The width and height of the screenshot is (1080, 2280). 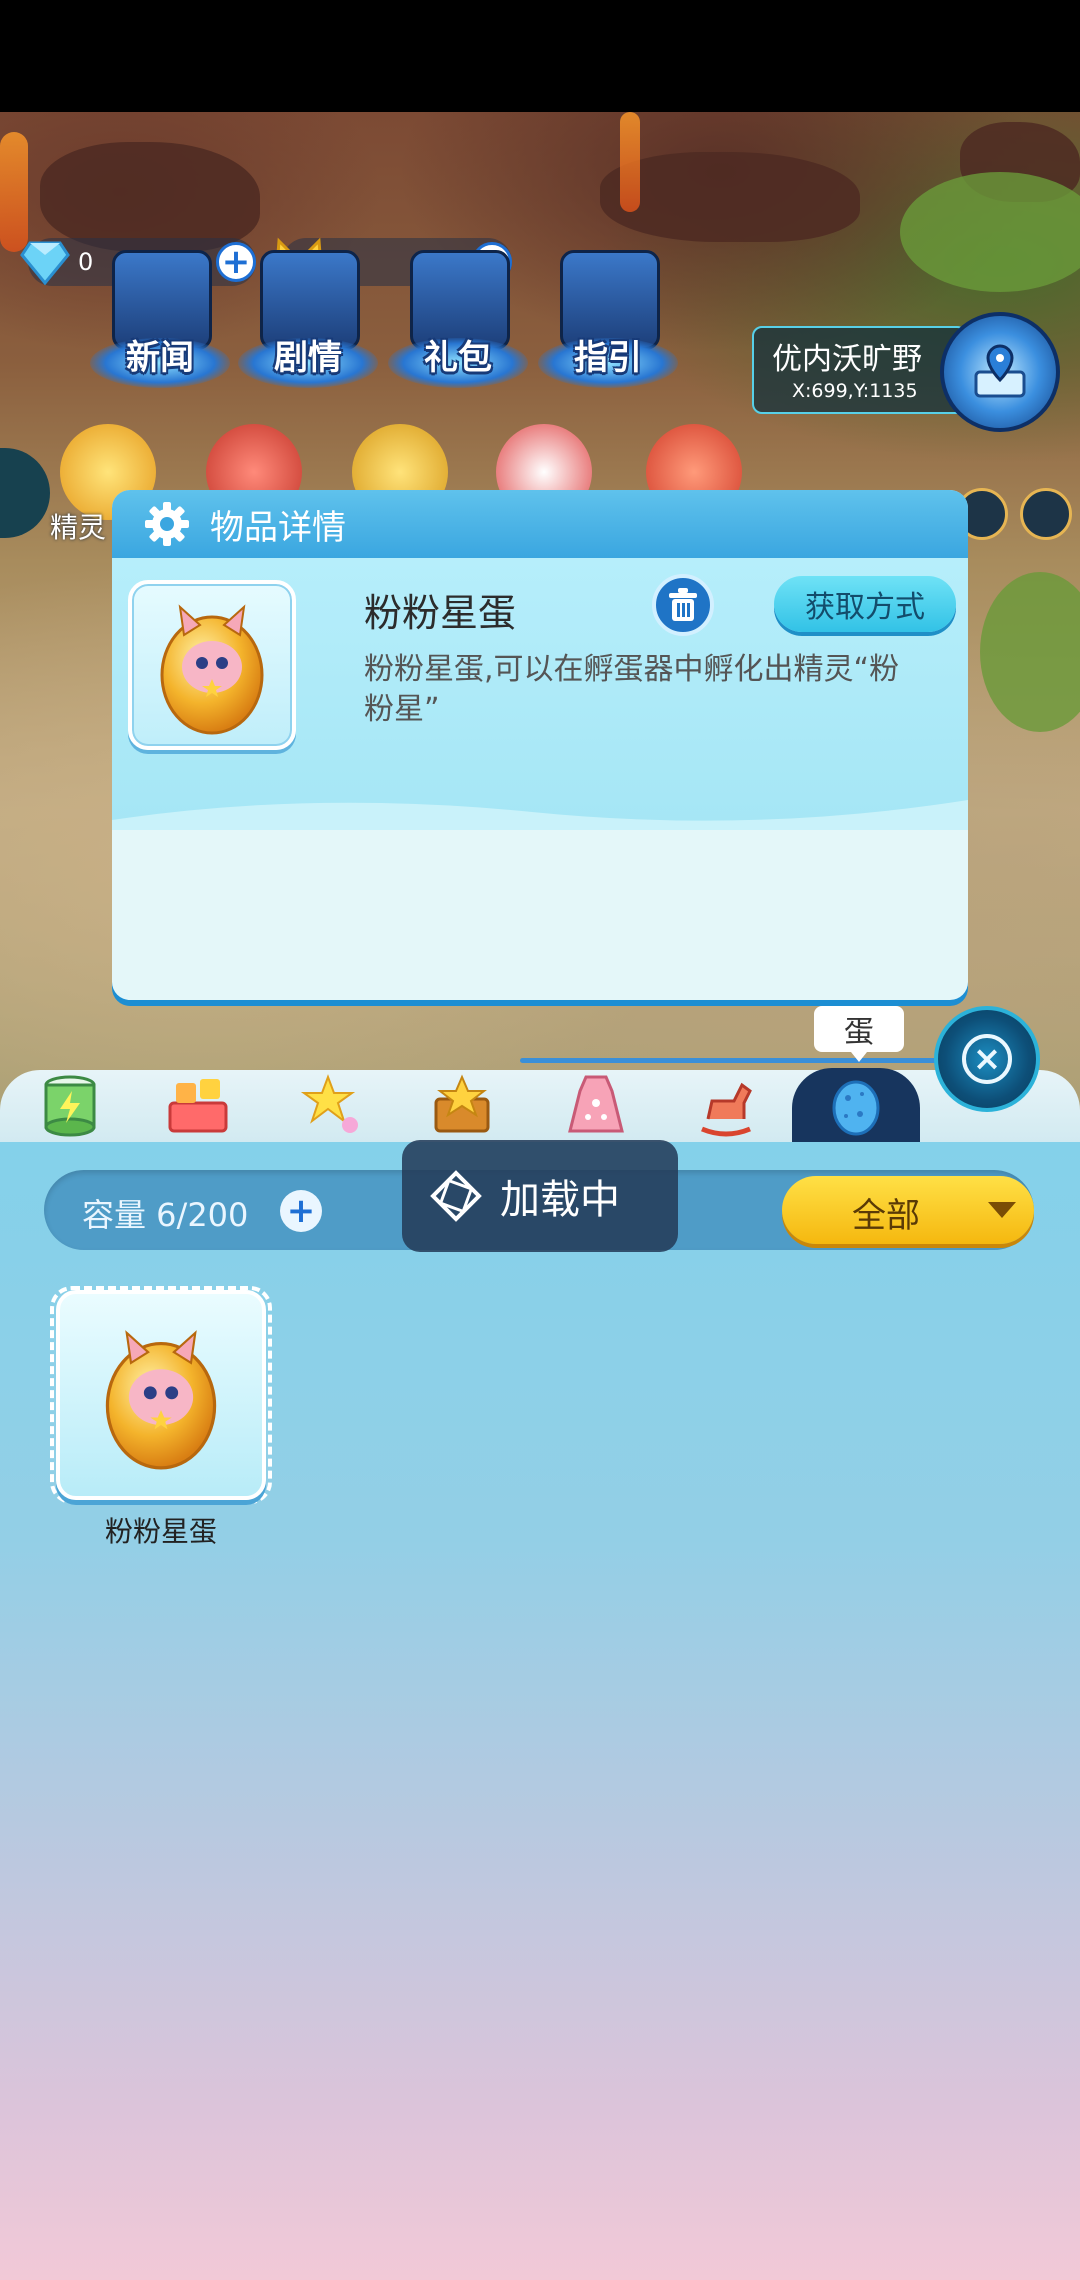 I want to click on tab-blocks, so click(x=198, y=1105).